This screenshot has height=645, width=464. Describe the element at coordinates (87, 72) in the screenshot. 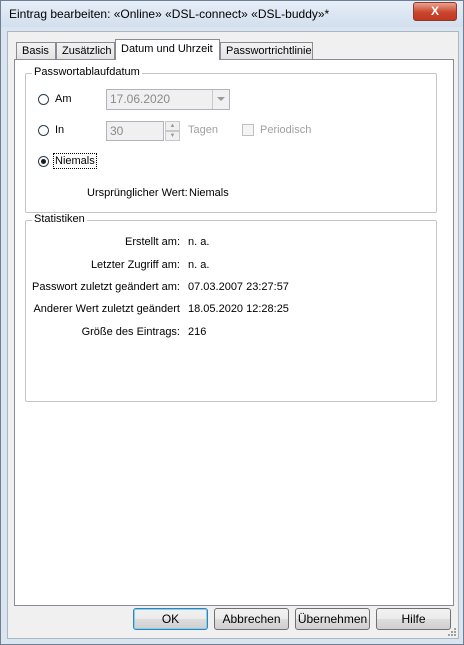

I see `expiry-group-label: Passwortablaufdatum` at that location.